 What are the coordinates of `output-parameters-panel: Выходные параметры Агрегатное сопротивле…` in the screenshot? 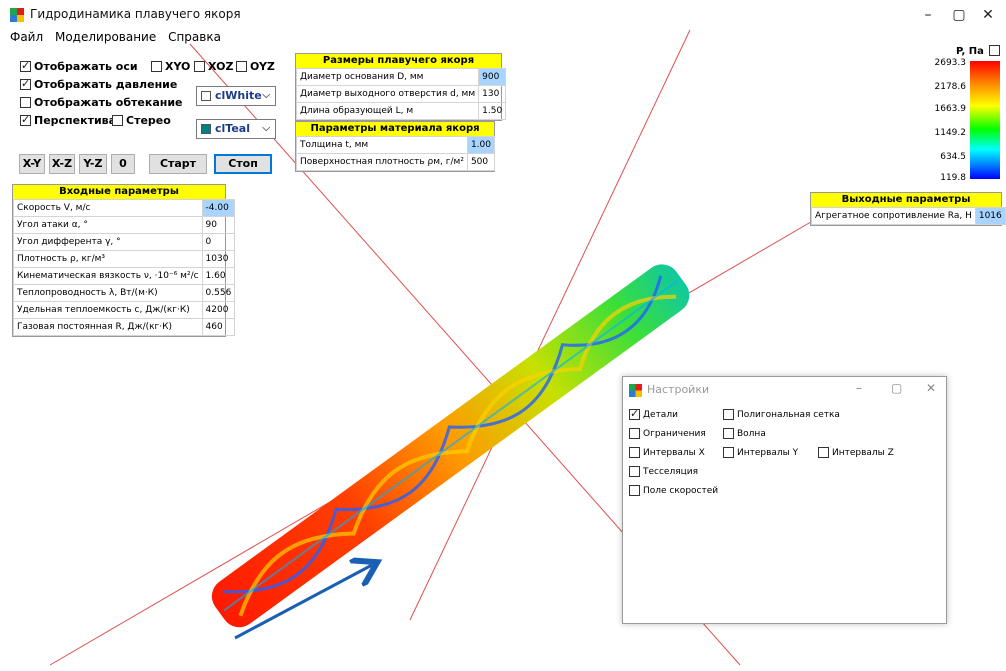 It's located at (908, 209).